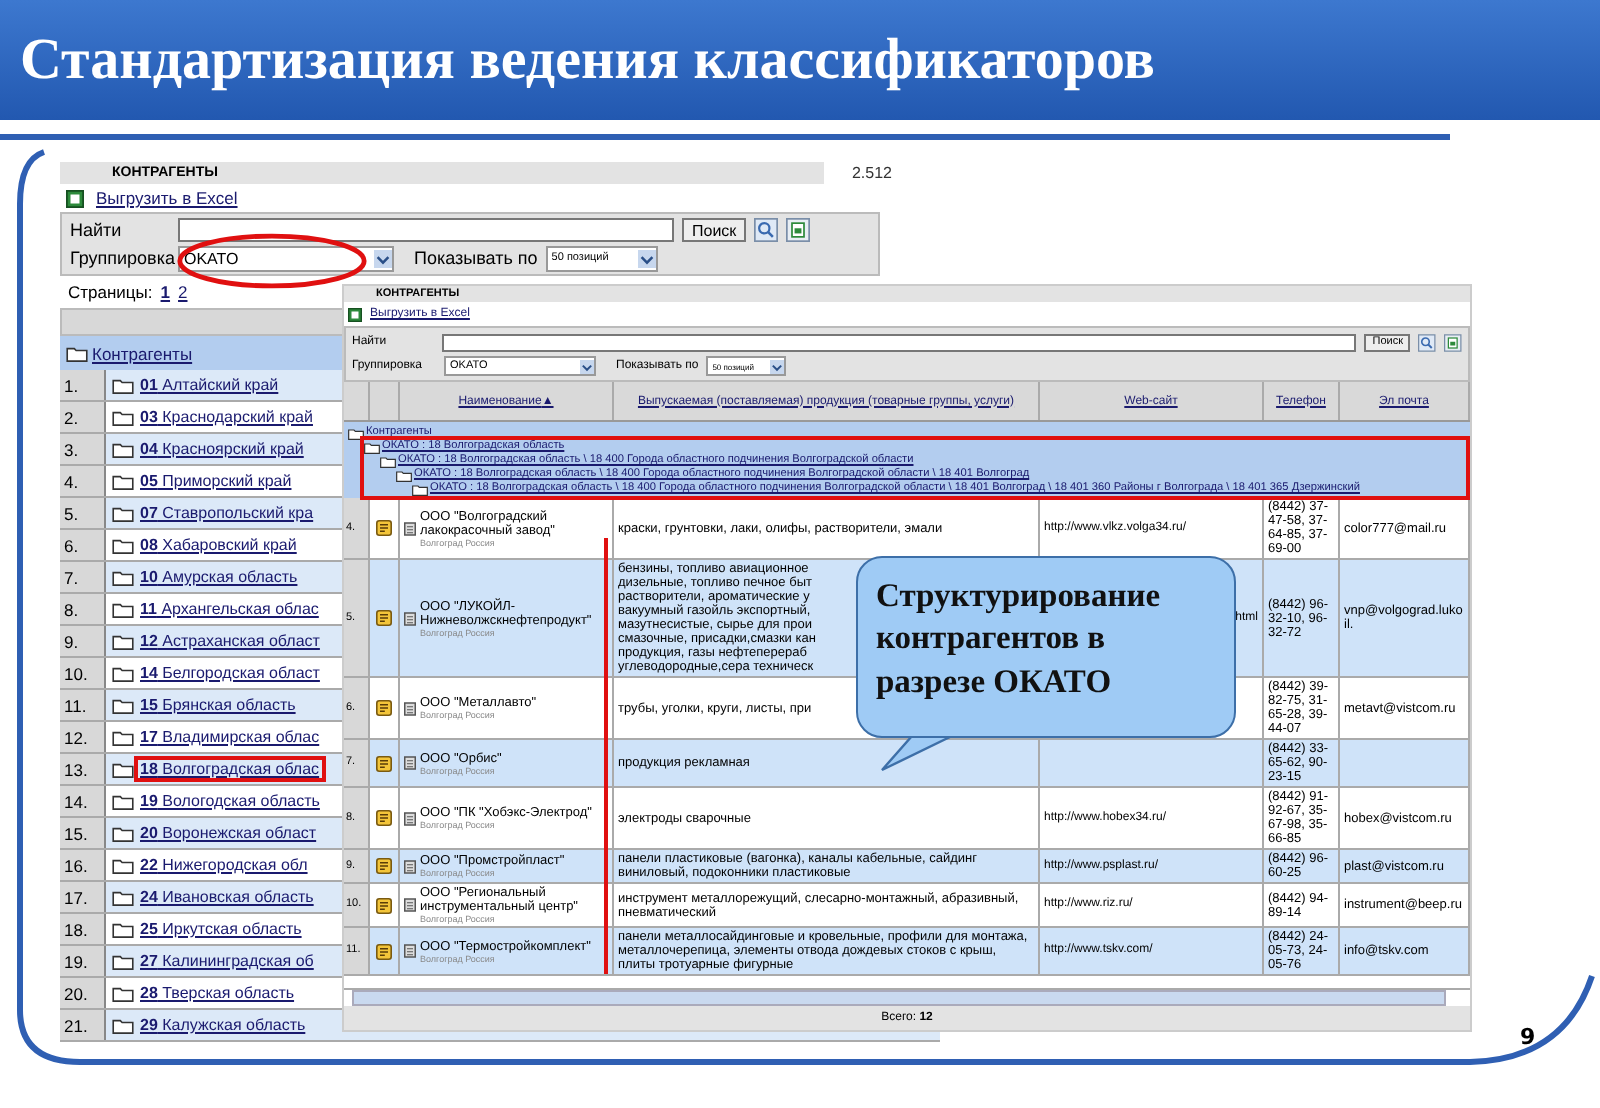 This screenshot has width=1600, height=1108. Describe the element at coordinates (219, 577) in the screenshot. I see `region-link: 10 Амурская область` at that location.